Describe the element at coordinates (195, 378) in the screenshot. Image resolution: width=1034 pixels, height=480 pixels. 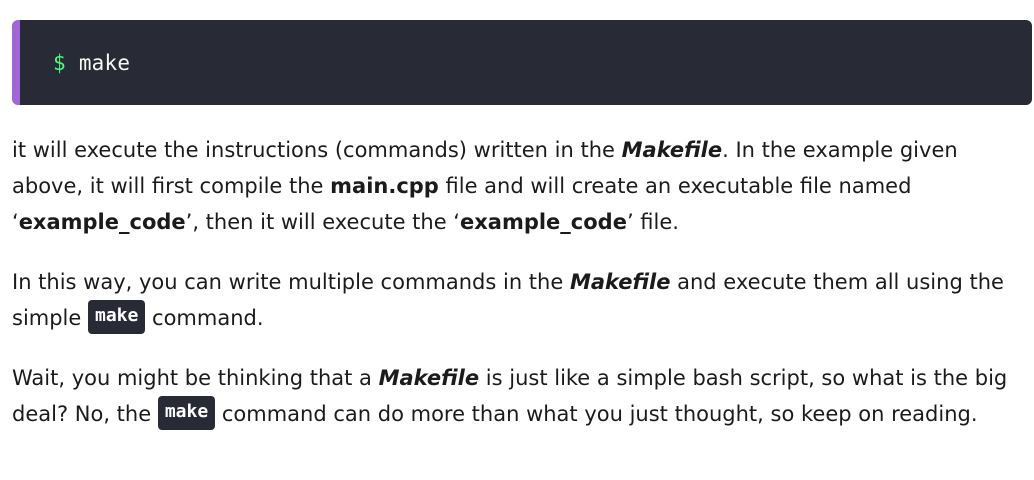
I see `p3-text-1: Wait, you might be thinking that a` at that location.